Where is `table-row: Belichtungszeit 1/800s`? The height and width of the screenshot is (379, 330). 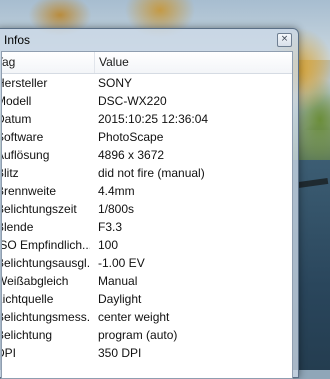 table-row: Belichtungszeit 1/800s is located at coordinates (147, 210).